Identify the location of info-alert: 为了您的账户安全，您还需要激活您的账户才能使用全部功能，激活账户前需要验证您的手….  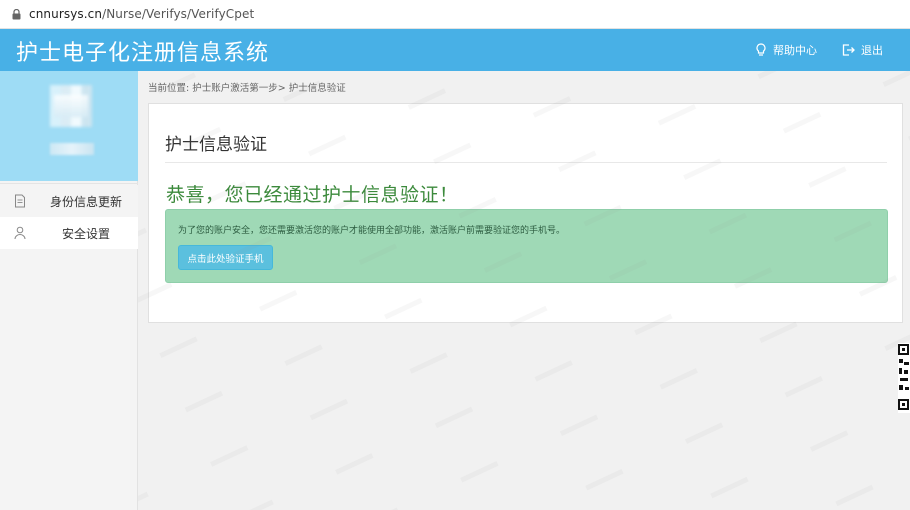
(526, 246).